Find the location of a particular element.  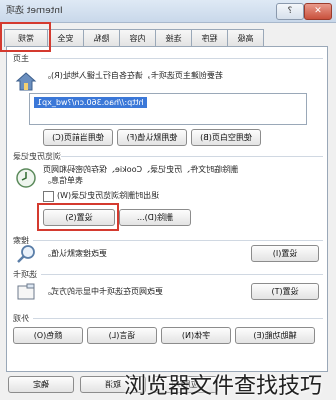

colors-button: 颜色(O) is located at coordinates (48, 335).